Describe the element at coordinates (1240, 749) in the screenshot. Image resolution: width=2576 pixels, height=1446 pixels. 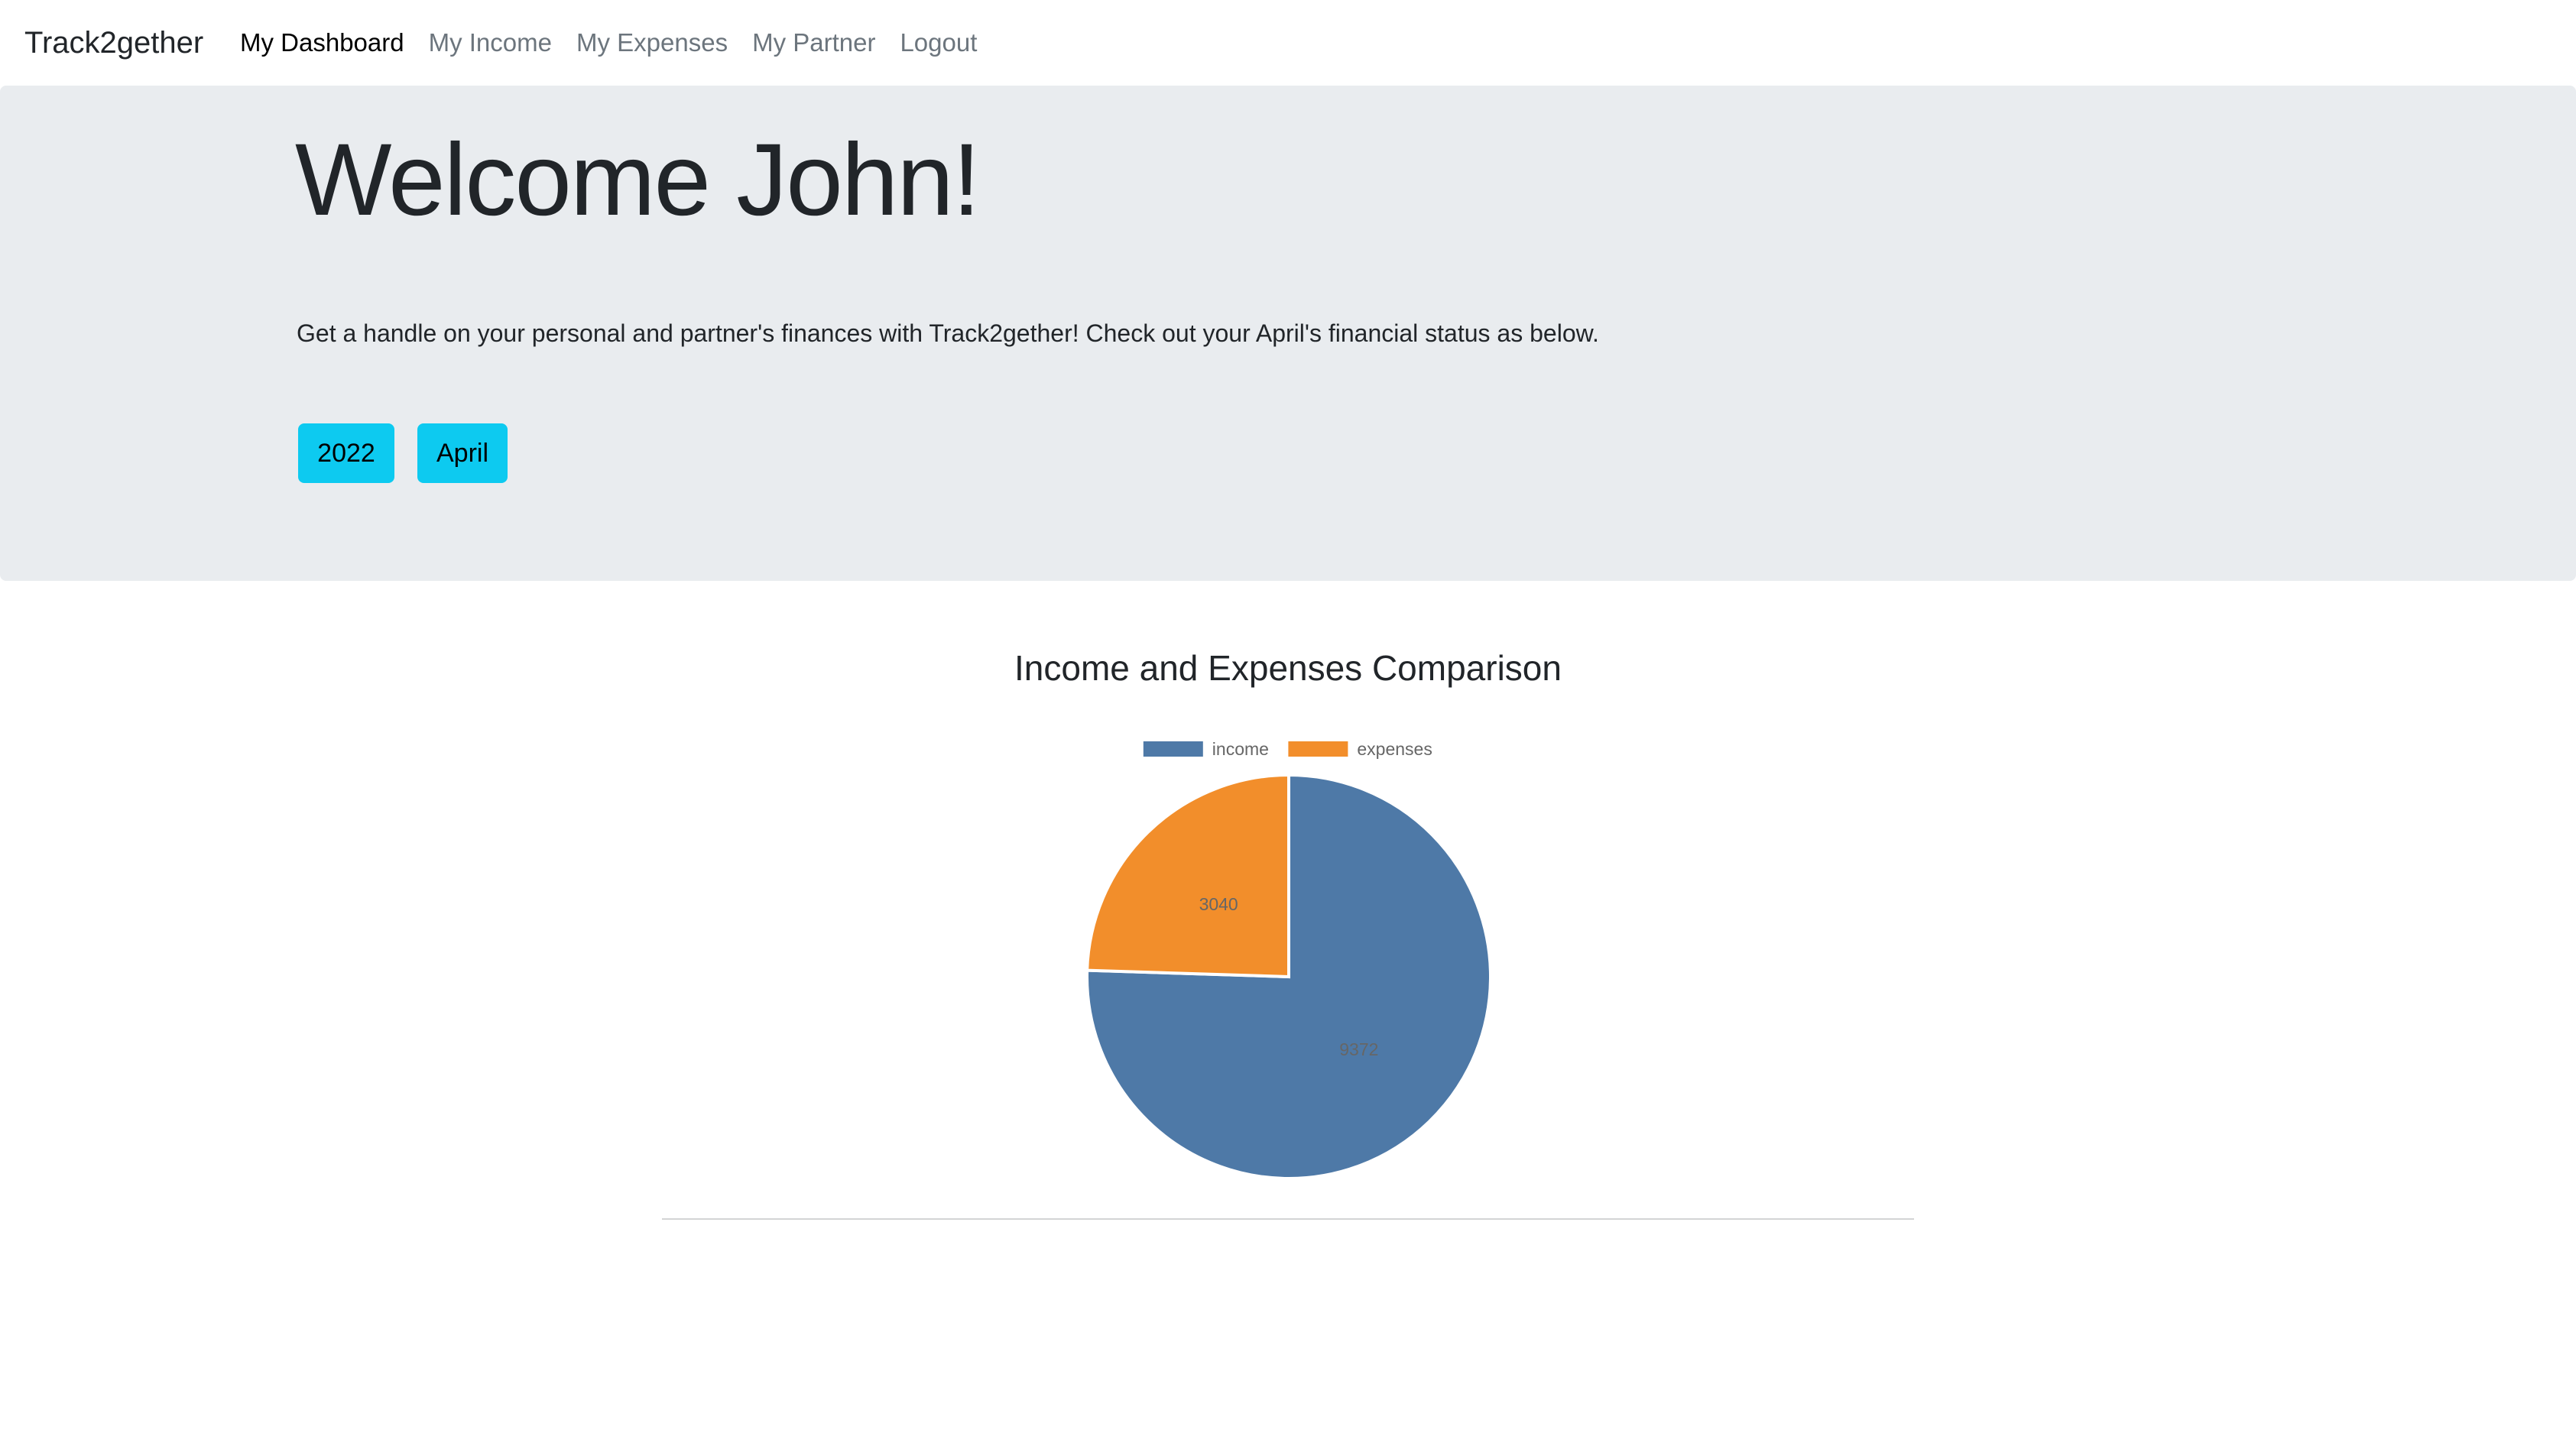
I see `legend-label-income: income` at that location.